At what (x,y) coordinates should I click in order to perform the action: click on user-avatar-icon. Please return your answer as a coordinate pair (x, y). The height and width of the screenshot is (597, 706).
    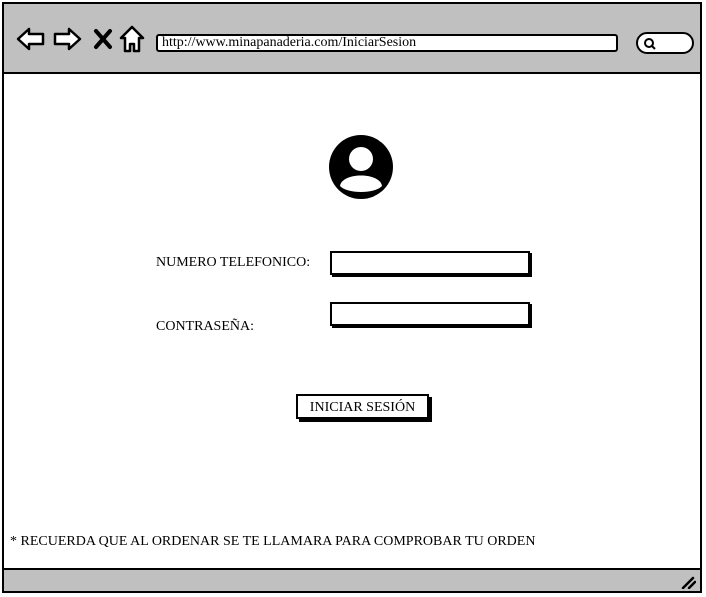
    Looking at the image, I should click on (361, 167).